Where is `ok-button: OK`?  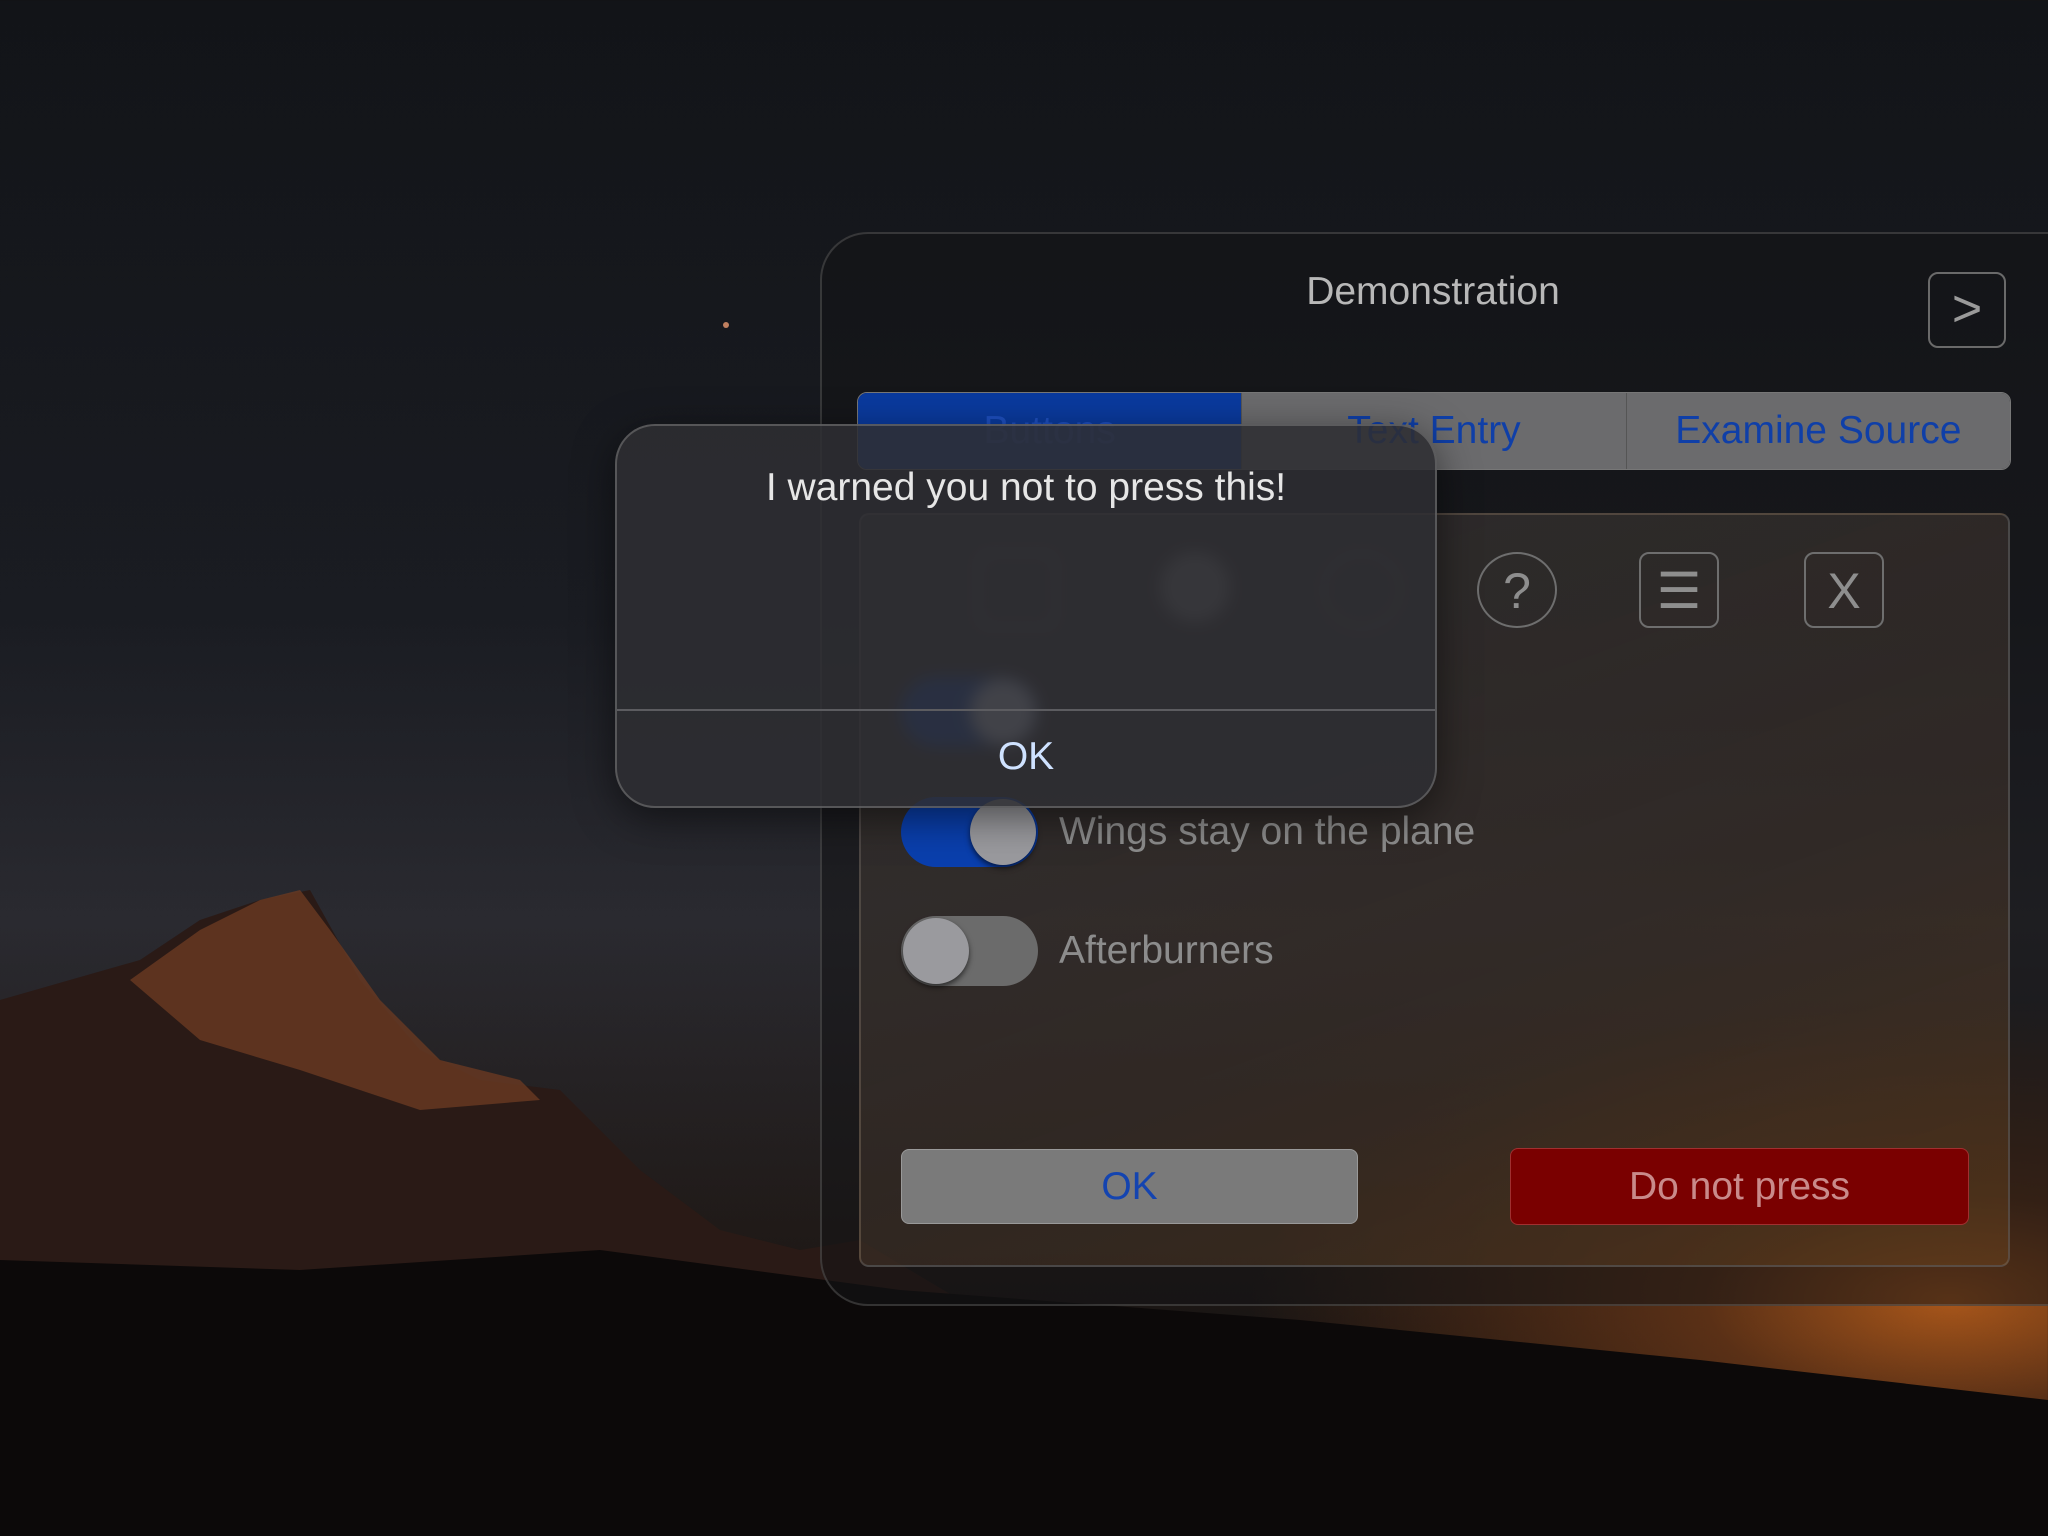 ok-button: OK is located at coordinates (1129, 1186).